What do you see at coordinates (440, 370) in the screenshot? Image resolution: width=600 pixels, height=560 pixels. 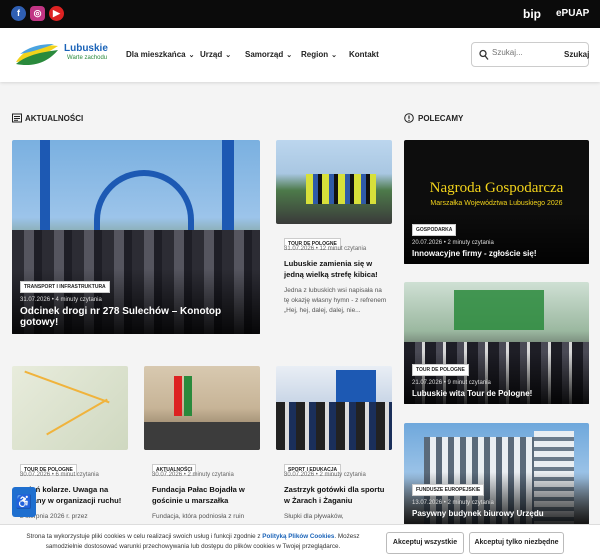 I see `category-badge: TOUR DE POLOGNE` at bounding box center [440, 370].